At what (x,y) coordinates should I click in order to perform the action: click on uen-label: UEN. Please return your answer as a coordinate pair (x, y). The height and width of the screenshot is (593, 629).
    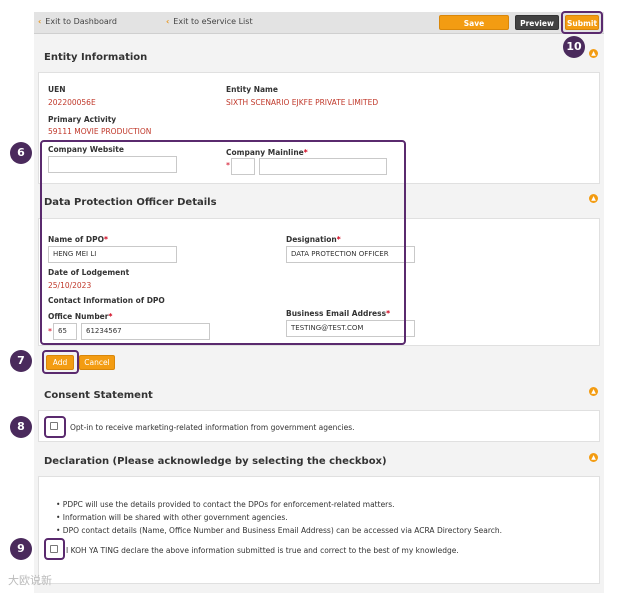
    Looking at the image, I should click on (57, 89).